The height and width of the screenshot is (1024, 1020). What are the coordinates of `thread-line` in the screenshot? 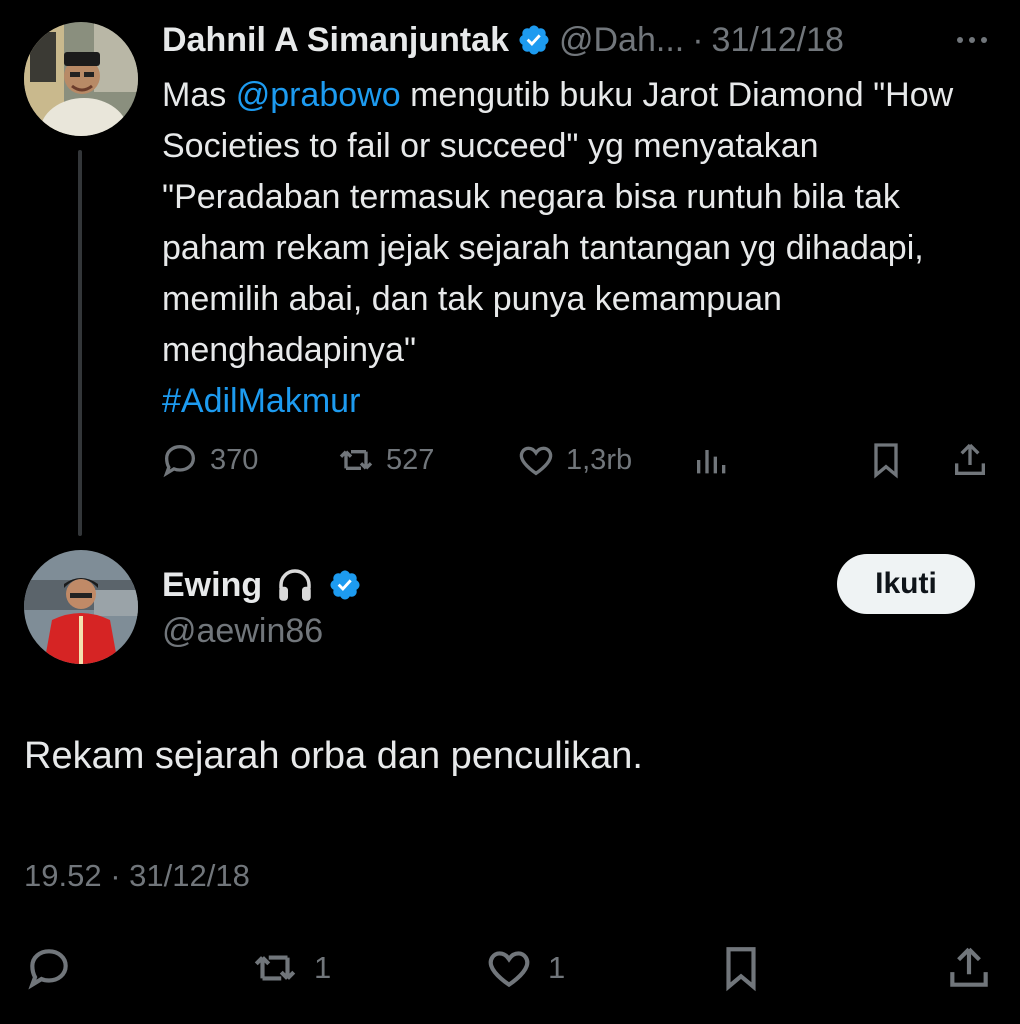 It's located at (80, 343).